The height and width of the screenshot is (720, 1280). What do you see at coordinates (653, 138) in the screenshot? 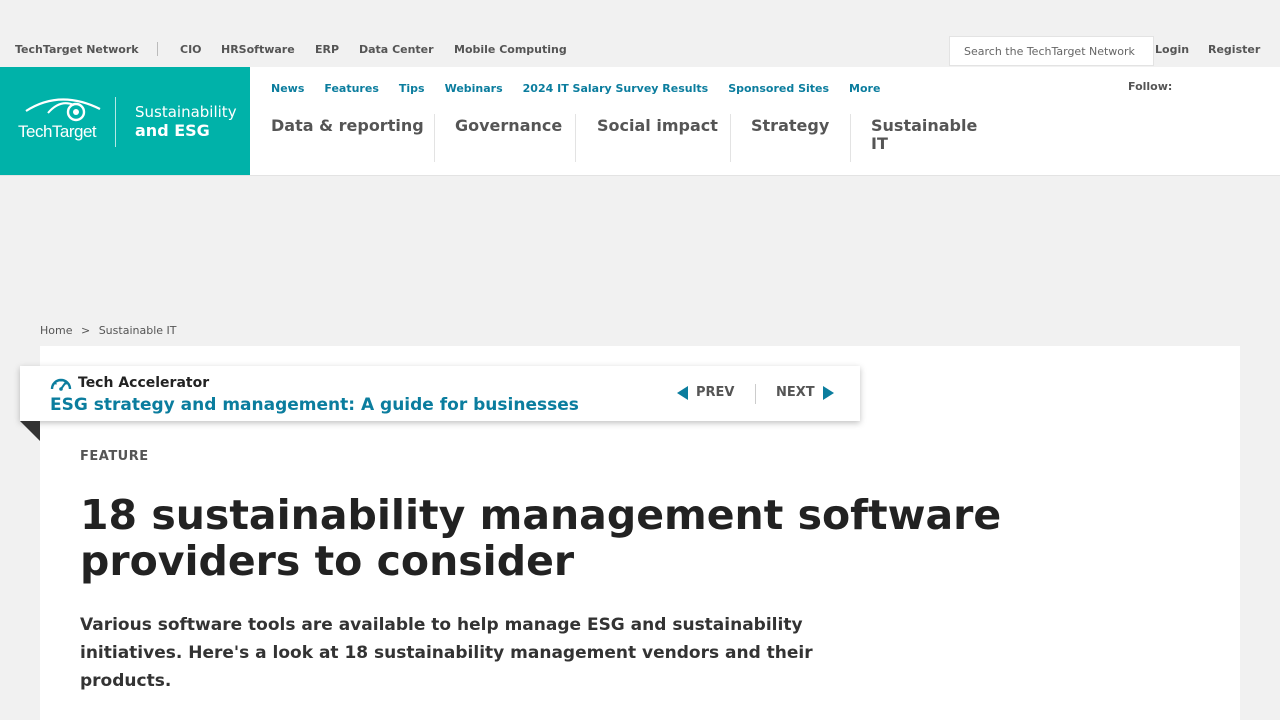
I see `topic-social-impact: Social impact` at bounding box center [653, 138].